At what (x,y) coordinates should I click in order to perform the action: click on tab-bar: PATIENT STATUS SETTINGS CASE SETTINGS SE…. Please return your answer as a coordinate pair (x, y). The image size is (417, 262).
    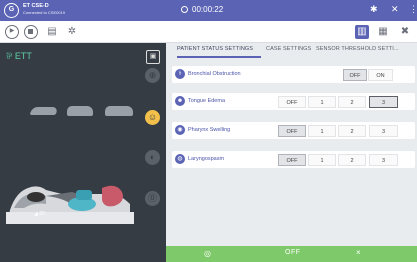
    Looking at the image, I should click on (291, 51).